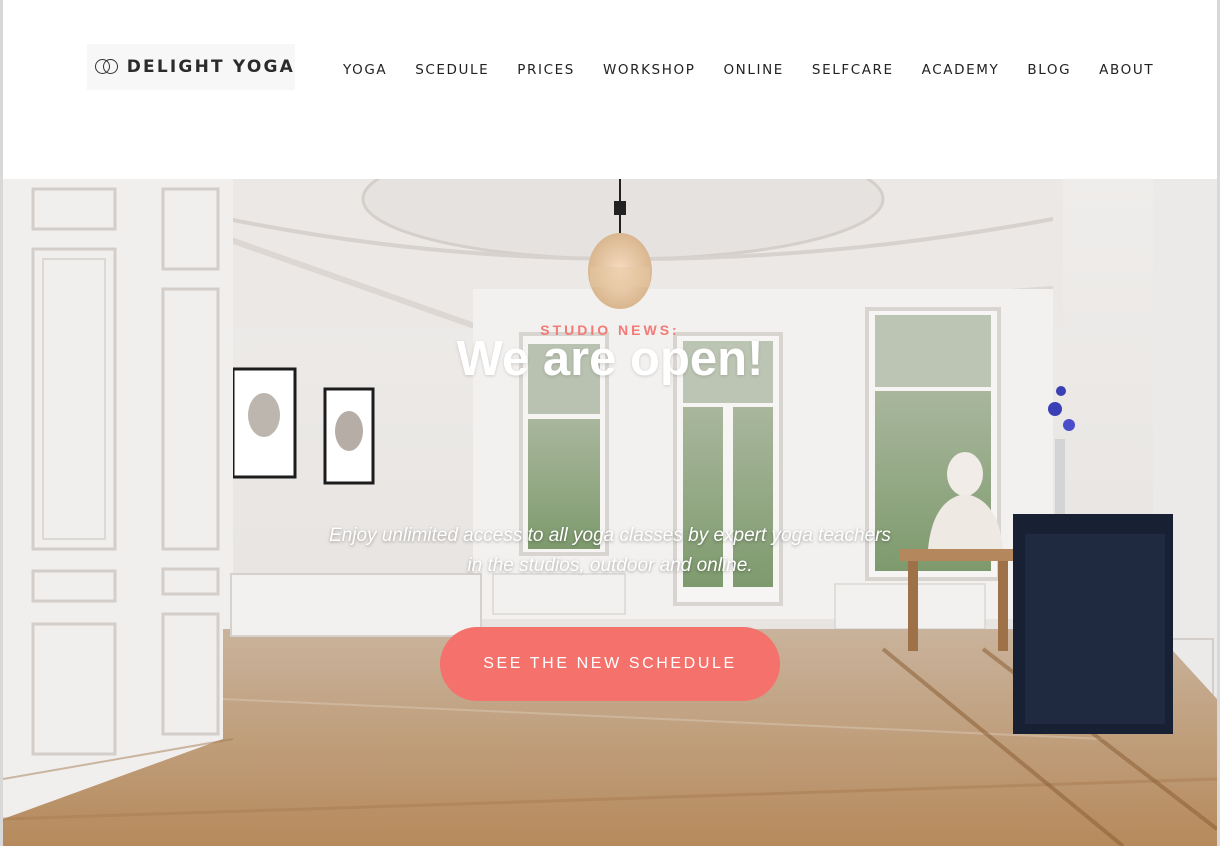  What do you see at coordinates (853, 70) in the screenshot?
I see `nav-item-selfcare: SELFCARE` at bounding box center [853, 70].